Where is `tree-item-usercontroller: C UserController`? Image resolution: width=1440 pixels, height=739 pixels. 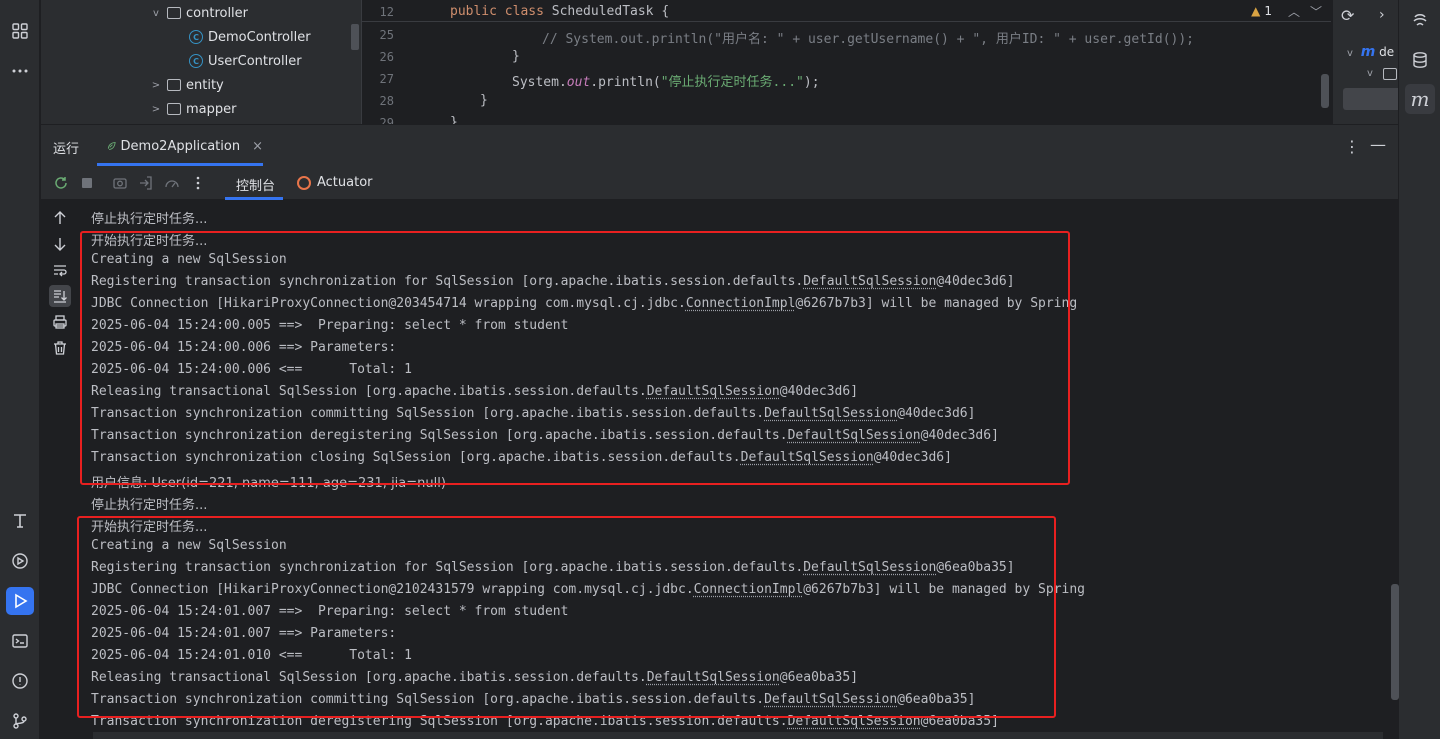
tree-item-usercontroller: C UserController is located at coordinates (245, 61).